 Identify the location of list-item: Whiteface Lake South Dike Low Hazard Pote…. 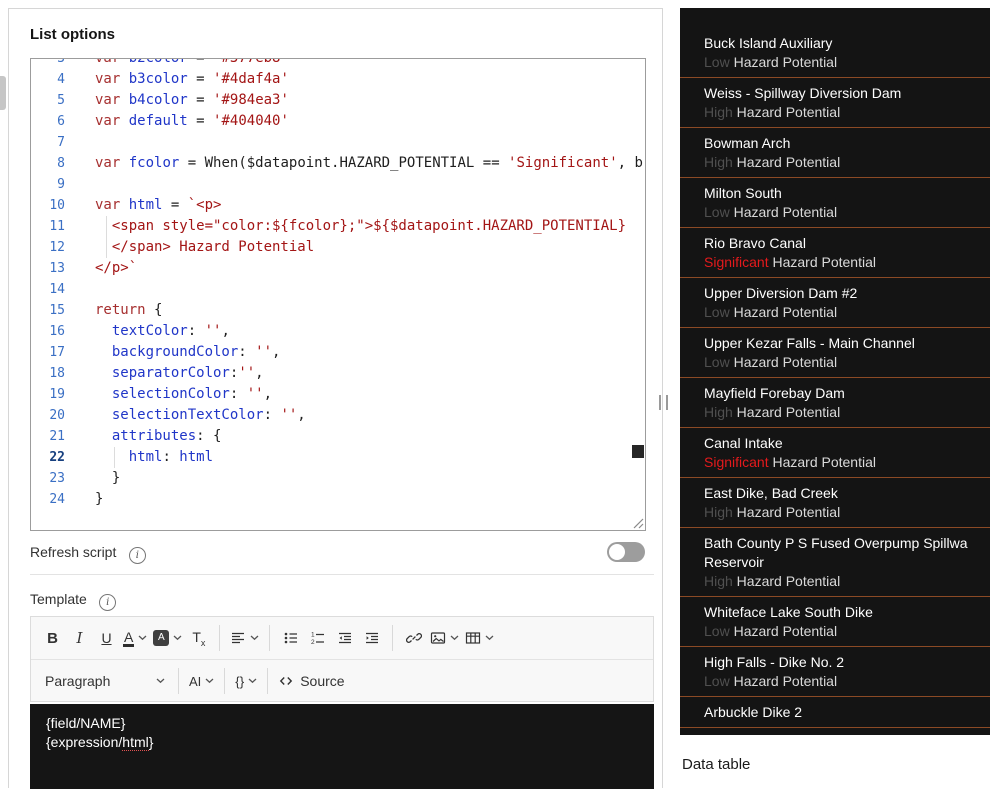
(835, 622).